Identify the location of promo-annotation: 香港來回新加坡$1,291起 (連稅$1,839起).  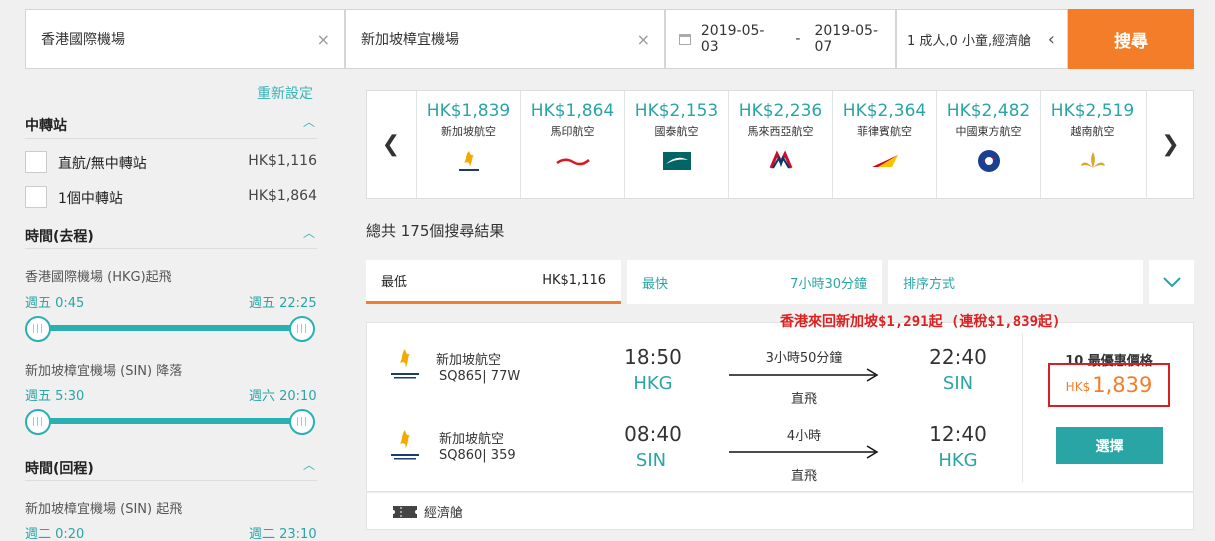
(920, 322).